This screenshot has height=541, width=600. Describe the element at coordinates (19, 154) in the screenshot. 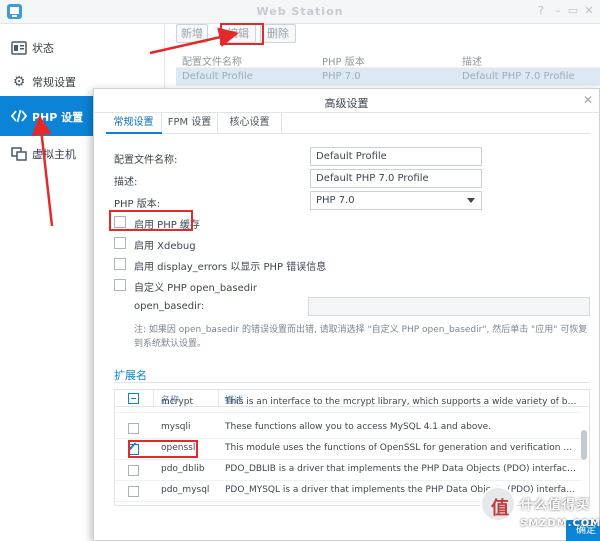

I see `virtual-host-icon` at that location.